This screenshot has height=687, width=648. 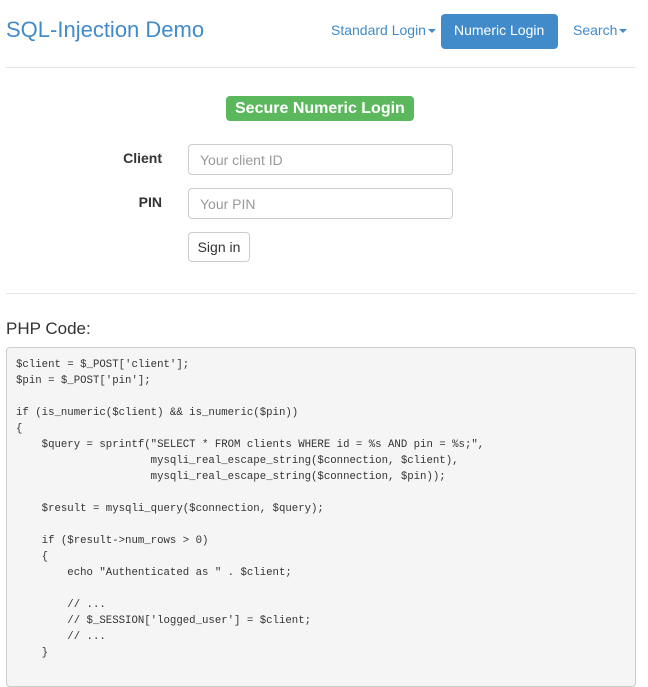 I want to click on nav-standard-login: Standard Login, so click(x=383, y=31).